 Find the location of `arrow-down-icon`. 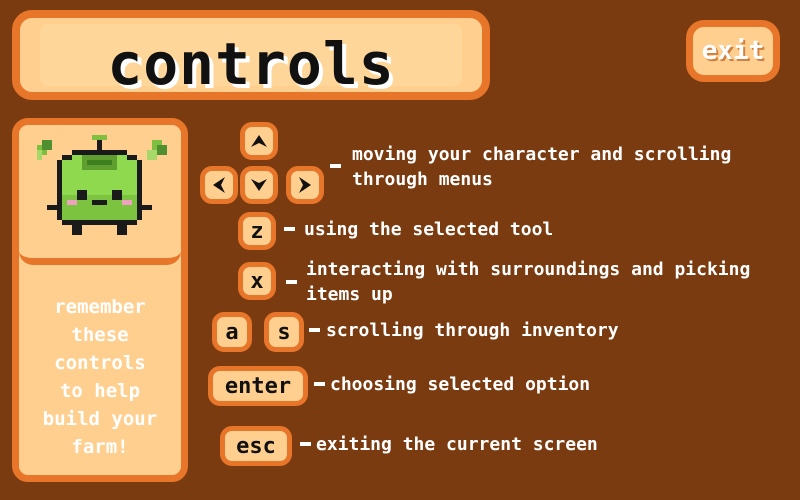

arrow-down-icon is located at coordinates (259, 185).